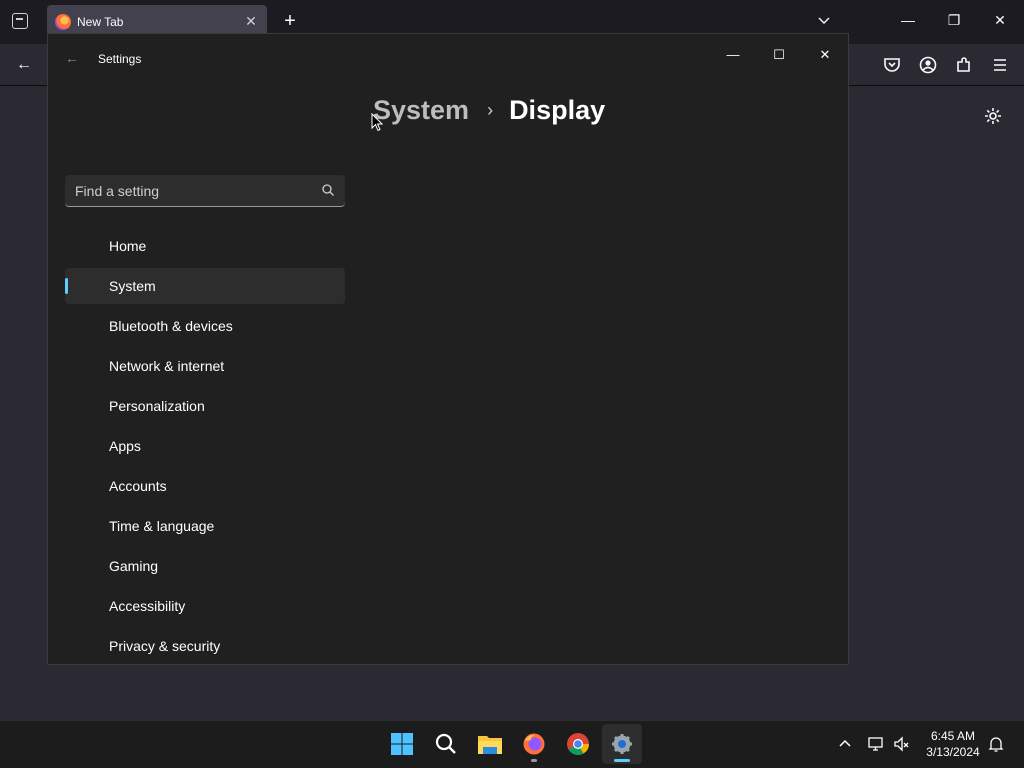 The height and width of the screenshot is (768, 1024). What do you see at coordinates (251, 21) in the screenshot?
I see `close-tab-icon: ✕` at bounding box center [251, 21].